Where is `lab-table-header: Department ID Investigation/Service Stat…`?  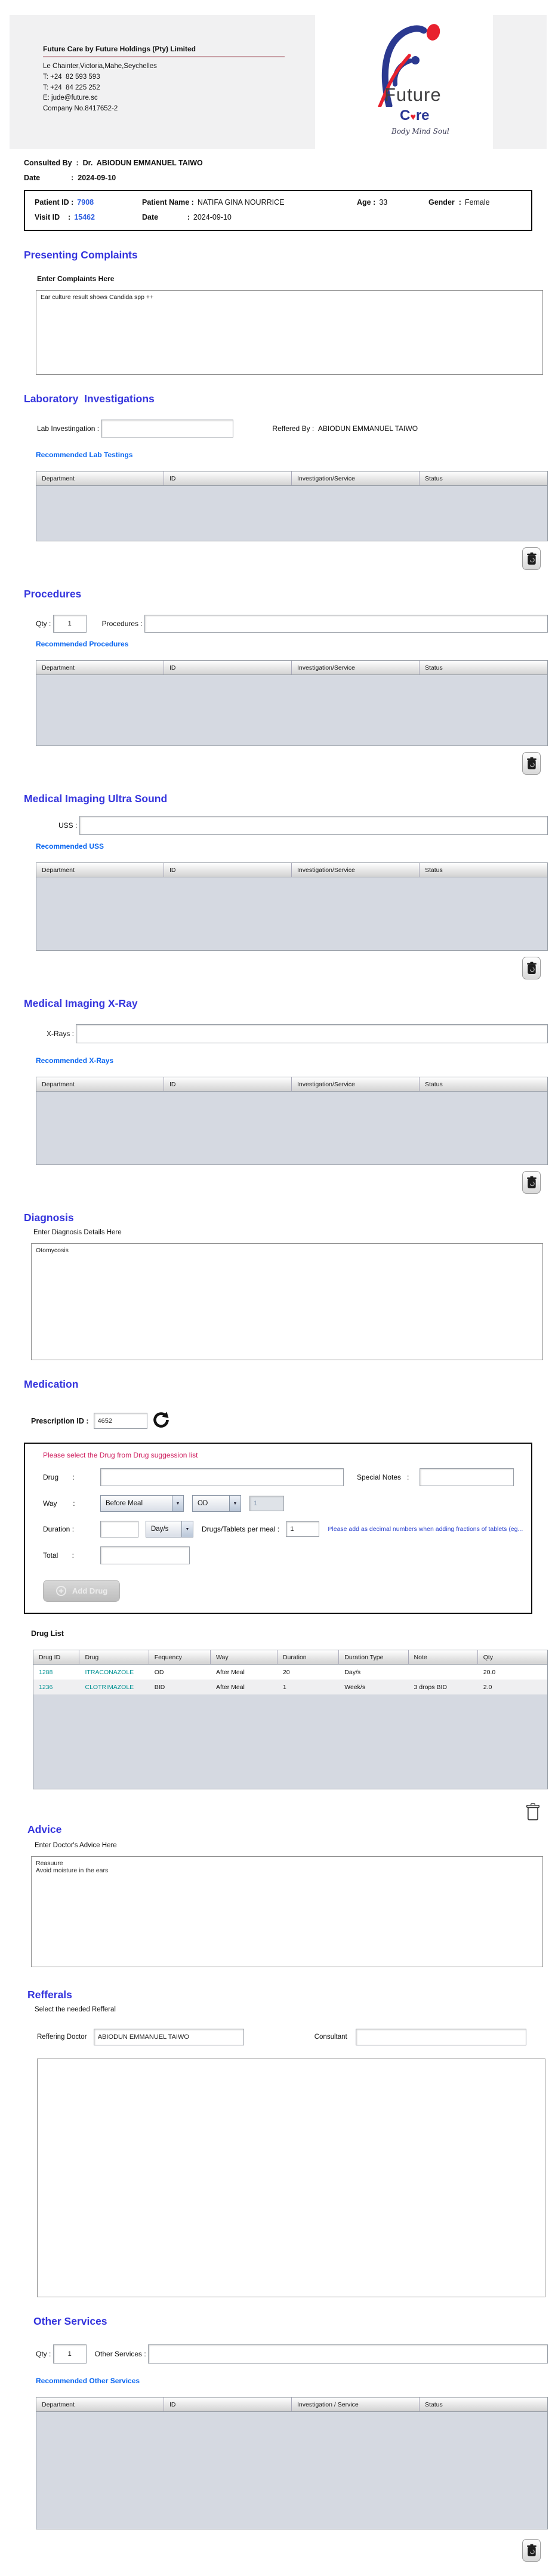
lab-table-header: Department ID Investigation/Service Stat… is located at coordinates (291, 479).